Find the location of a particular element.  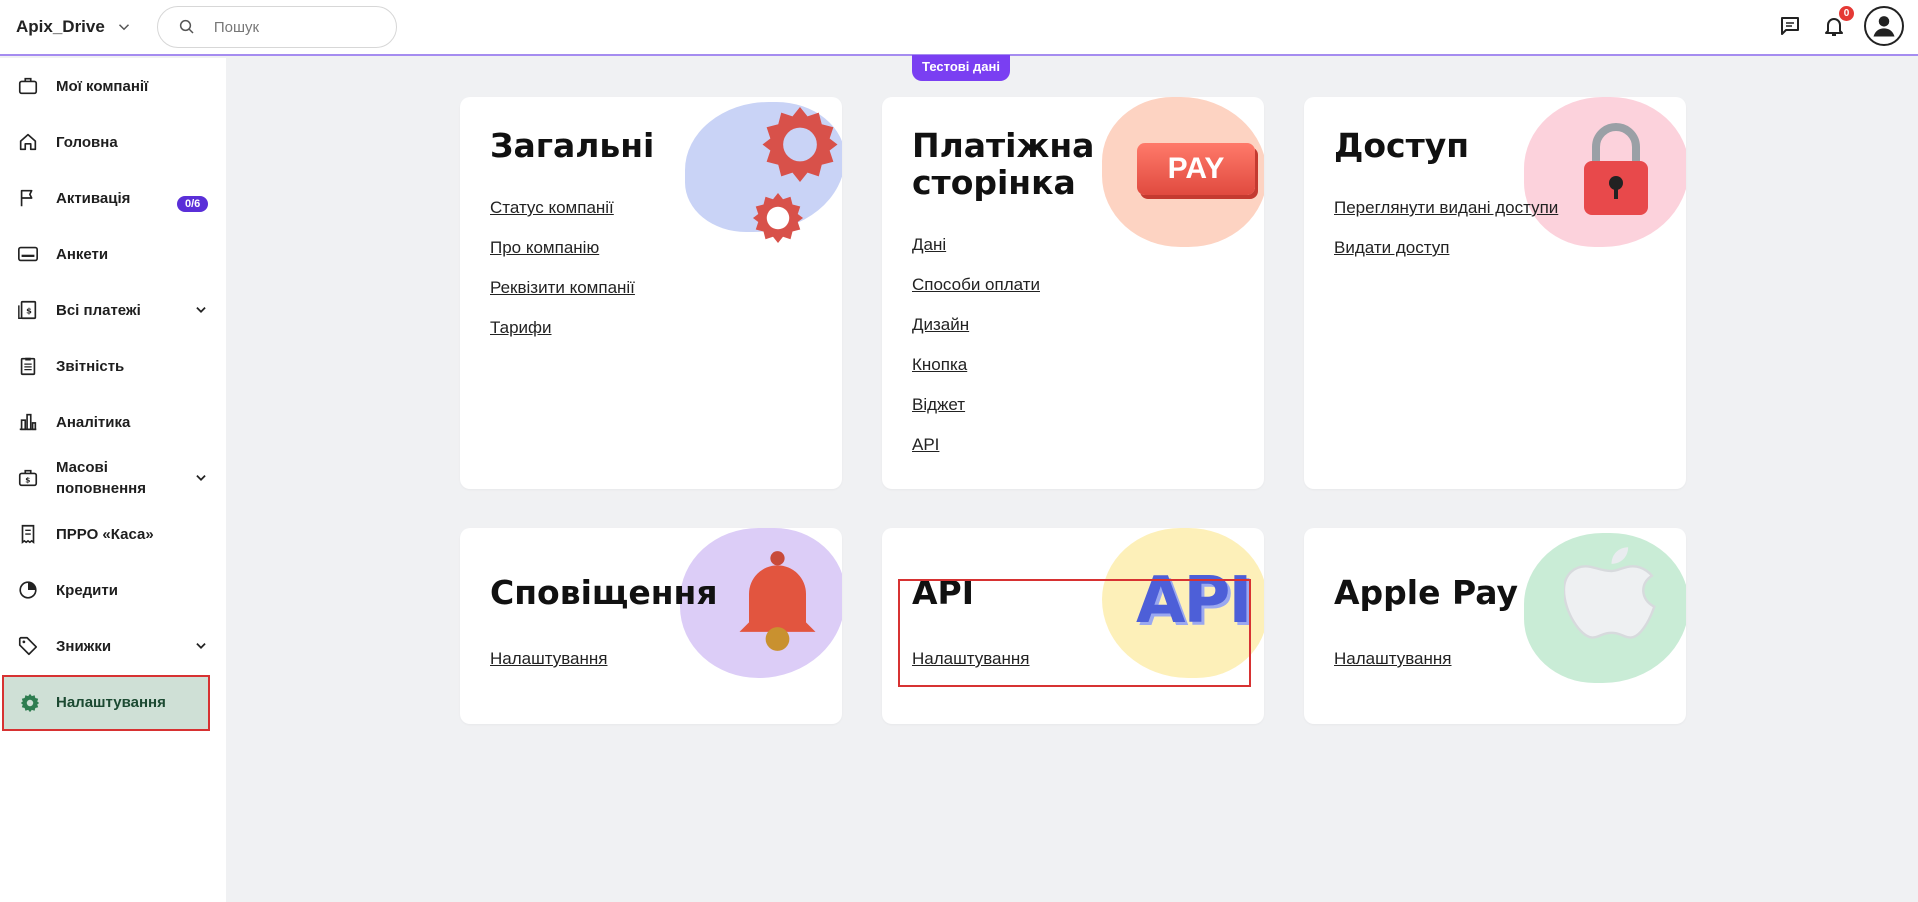

sidebar-item-label: Знижки is located at coordinates (84, 646).